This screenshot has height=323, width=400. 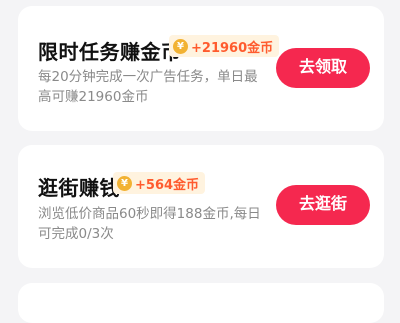 What do you see at coordinates (167, 185) in the screenshot?
I see `reward-amount: +564金币` at bounding box center [167, 185].